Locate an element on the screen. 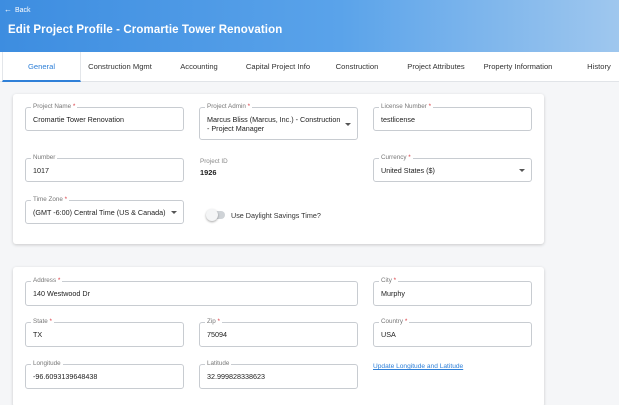 The image size is (619, 405). back-link: ← Back is located at coordinates (17, 10).